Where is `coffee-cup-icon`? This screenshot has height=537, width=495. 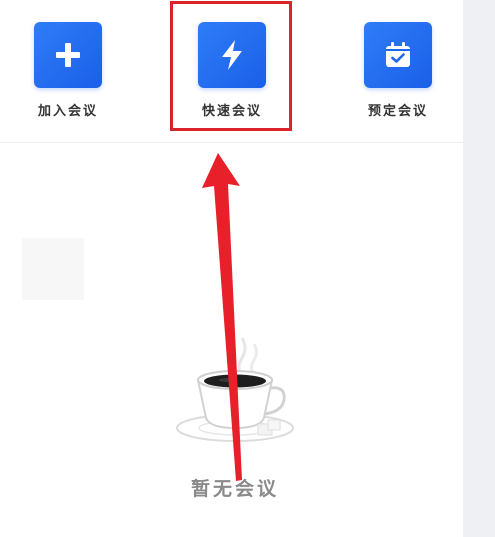 coffee-cup-icon is located at coordinates (235, 389).